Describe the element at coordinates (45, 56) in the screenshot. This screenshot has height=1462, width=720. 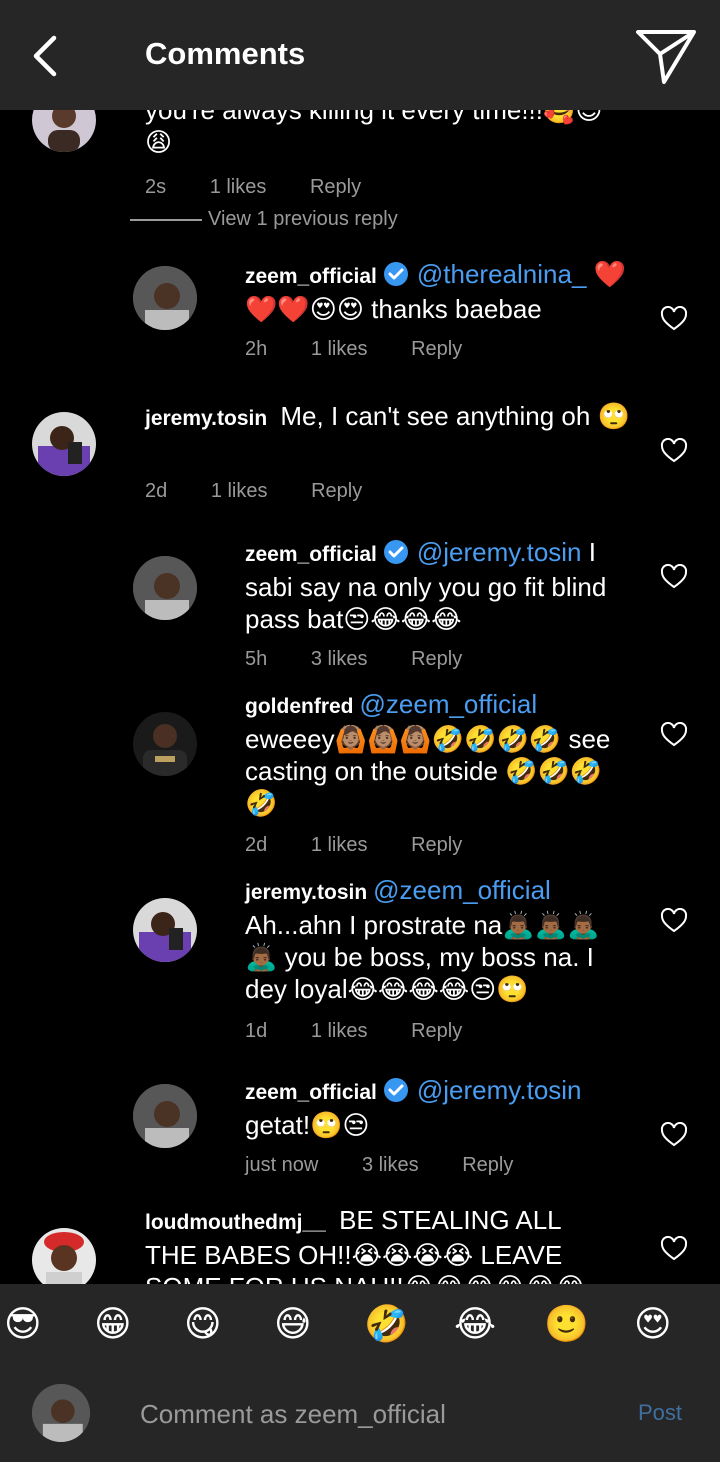
I see `back-arrow-icon` at that location.